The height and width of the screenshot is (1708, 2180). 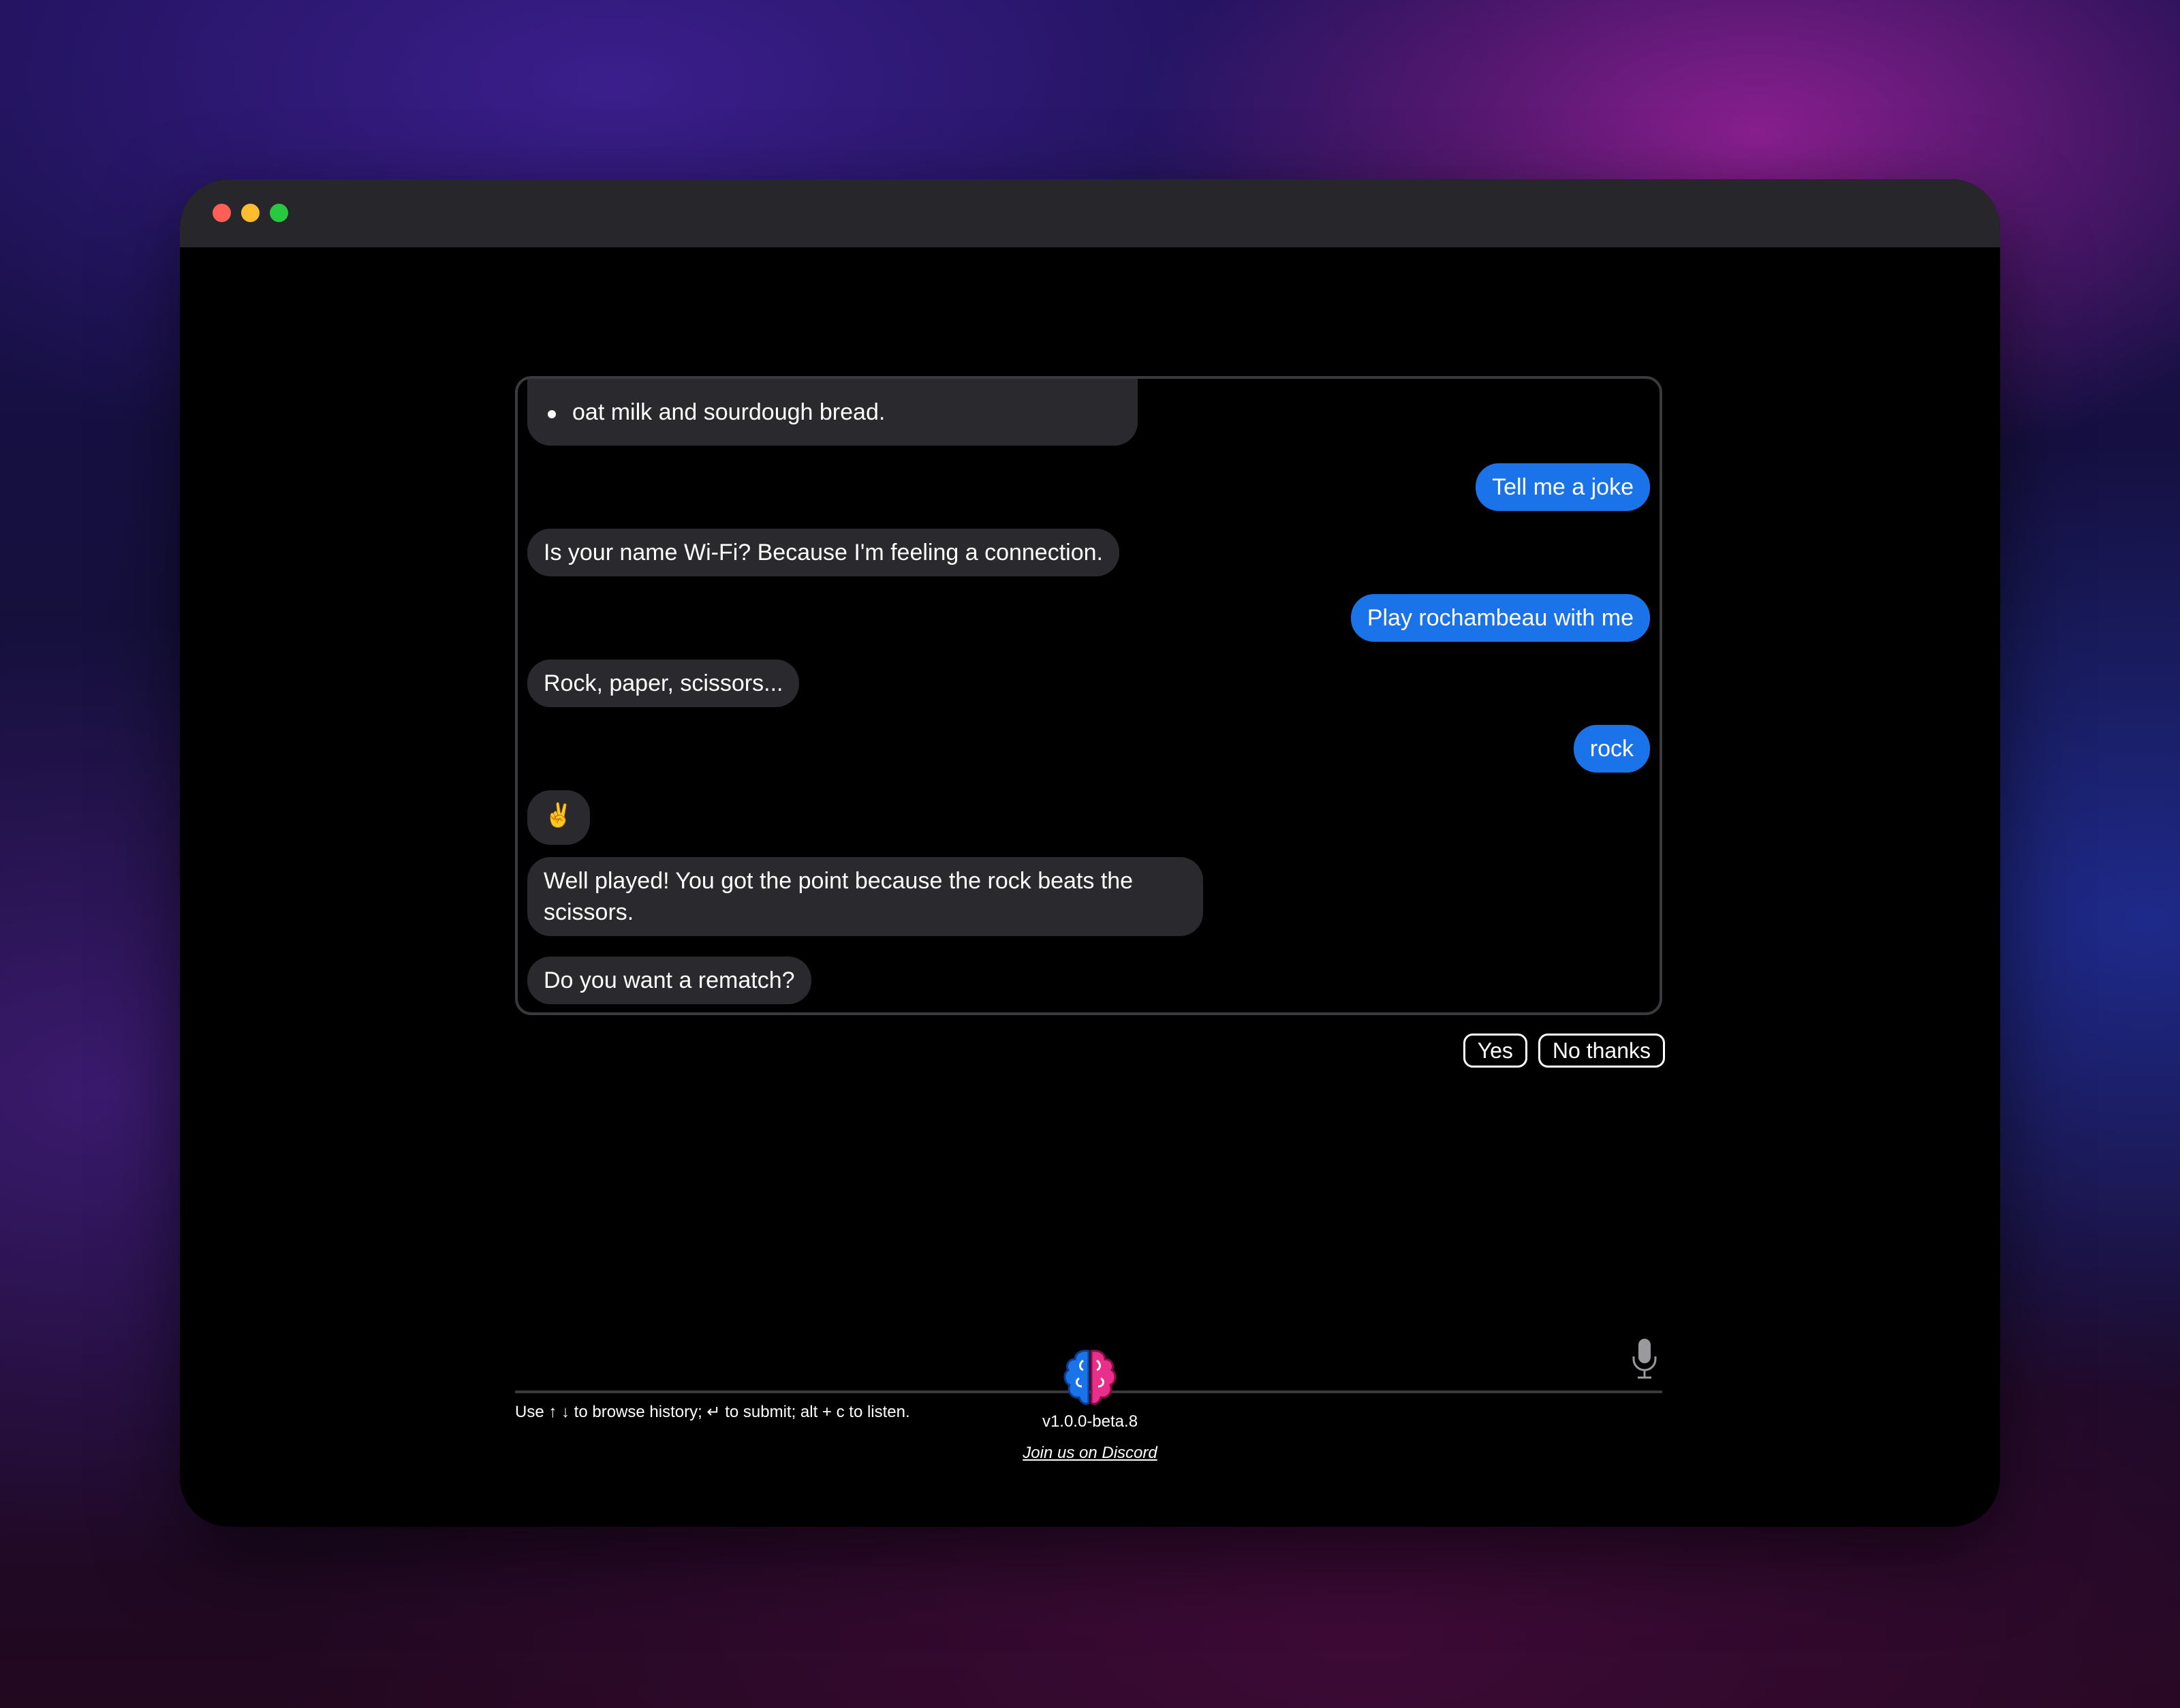 I want to click on message-text: Tell me a joke, so click(x=1563, y=487).